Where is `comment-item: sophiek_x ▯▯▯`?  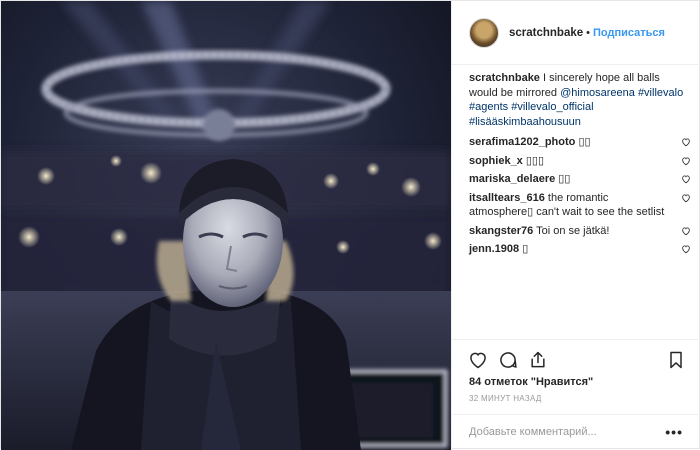
comment-item: sophiek_x ▯▯▯ is located at coordinates (580, 161).